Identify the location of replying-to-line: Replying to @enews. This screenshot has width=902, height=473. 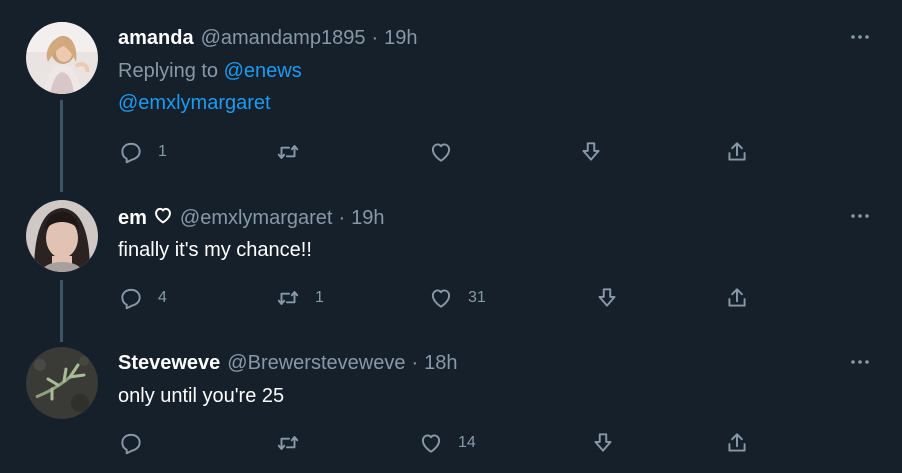
(210, 71).